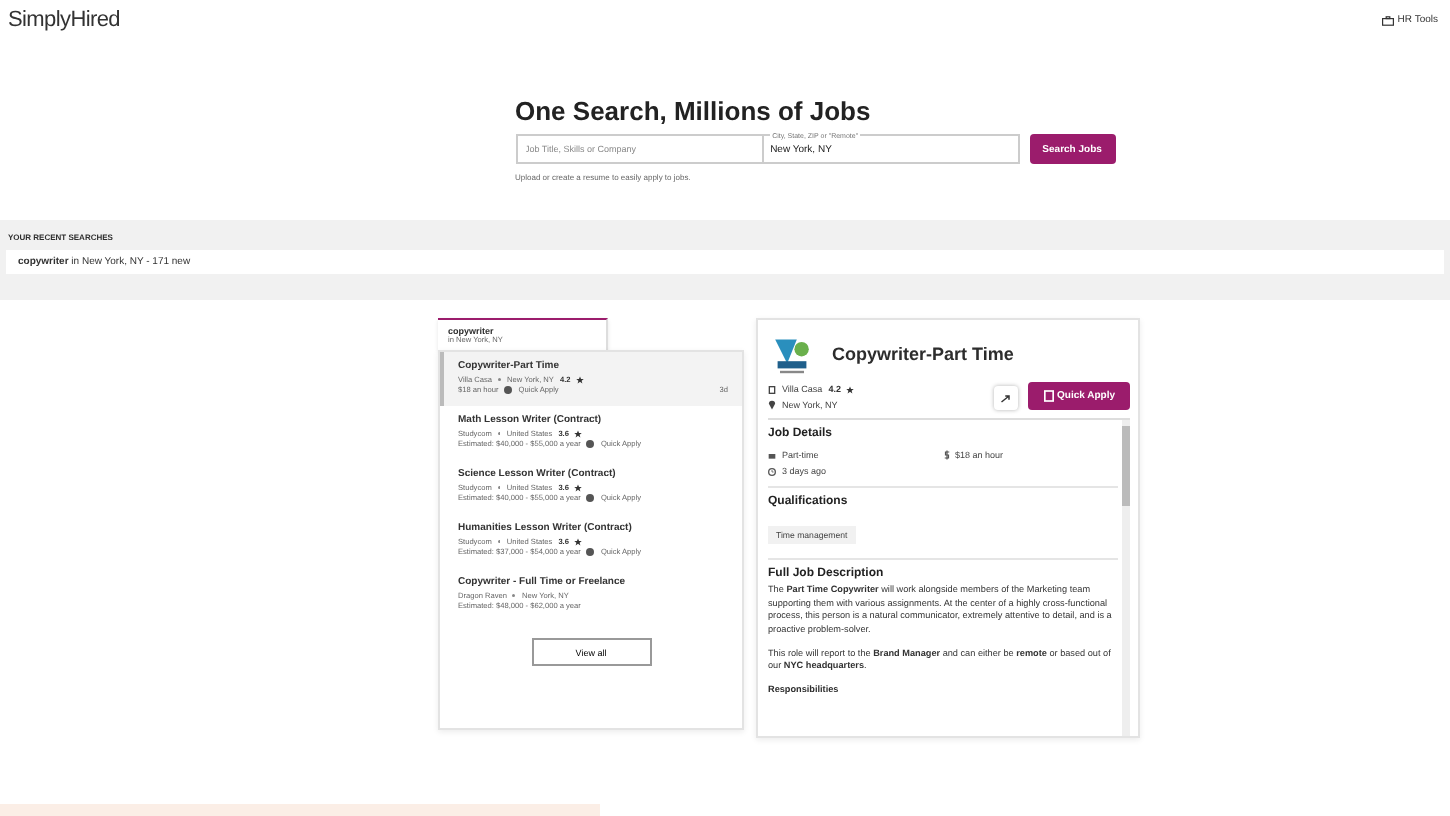  What do you see at coordinates (64, 20) in the screenshot?
I see `site-logo: SimplyHired` at bounding box center [64, 20].